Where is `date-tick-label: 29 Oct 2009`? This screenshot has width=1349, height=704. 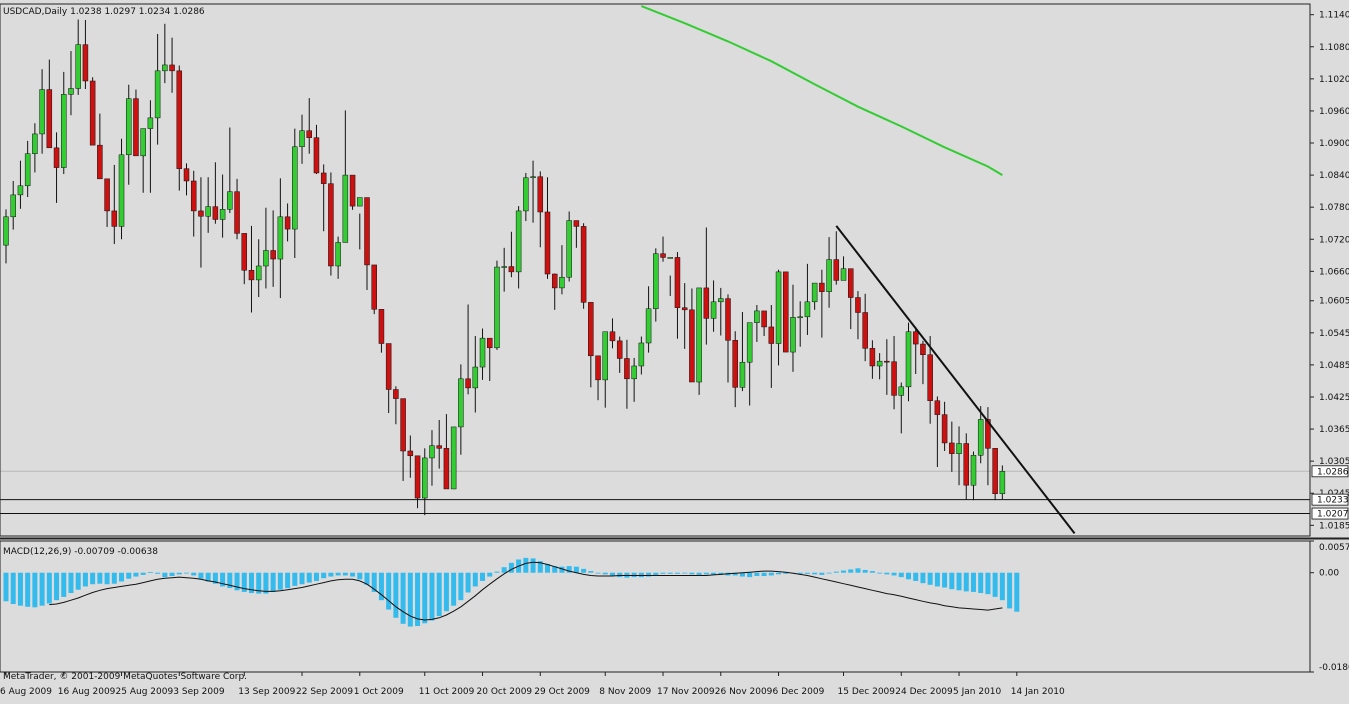
date-tick-label: 29 Oct 2009 is located at coordinates (562, 692).